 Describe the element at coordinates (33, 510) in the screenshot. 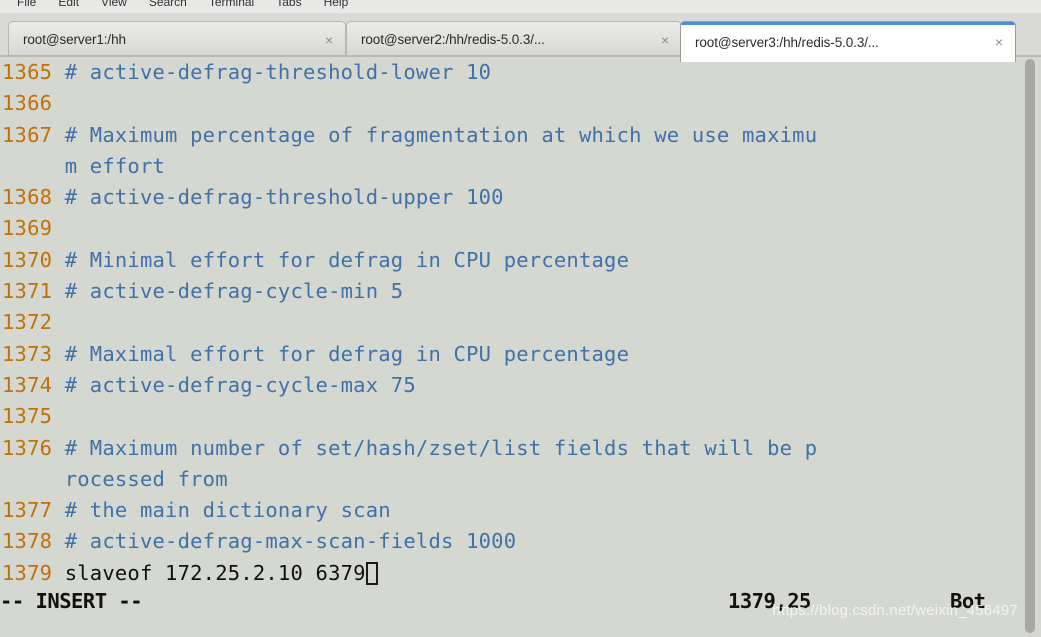

I see `line-number: 1377` at that location.